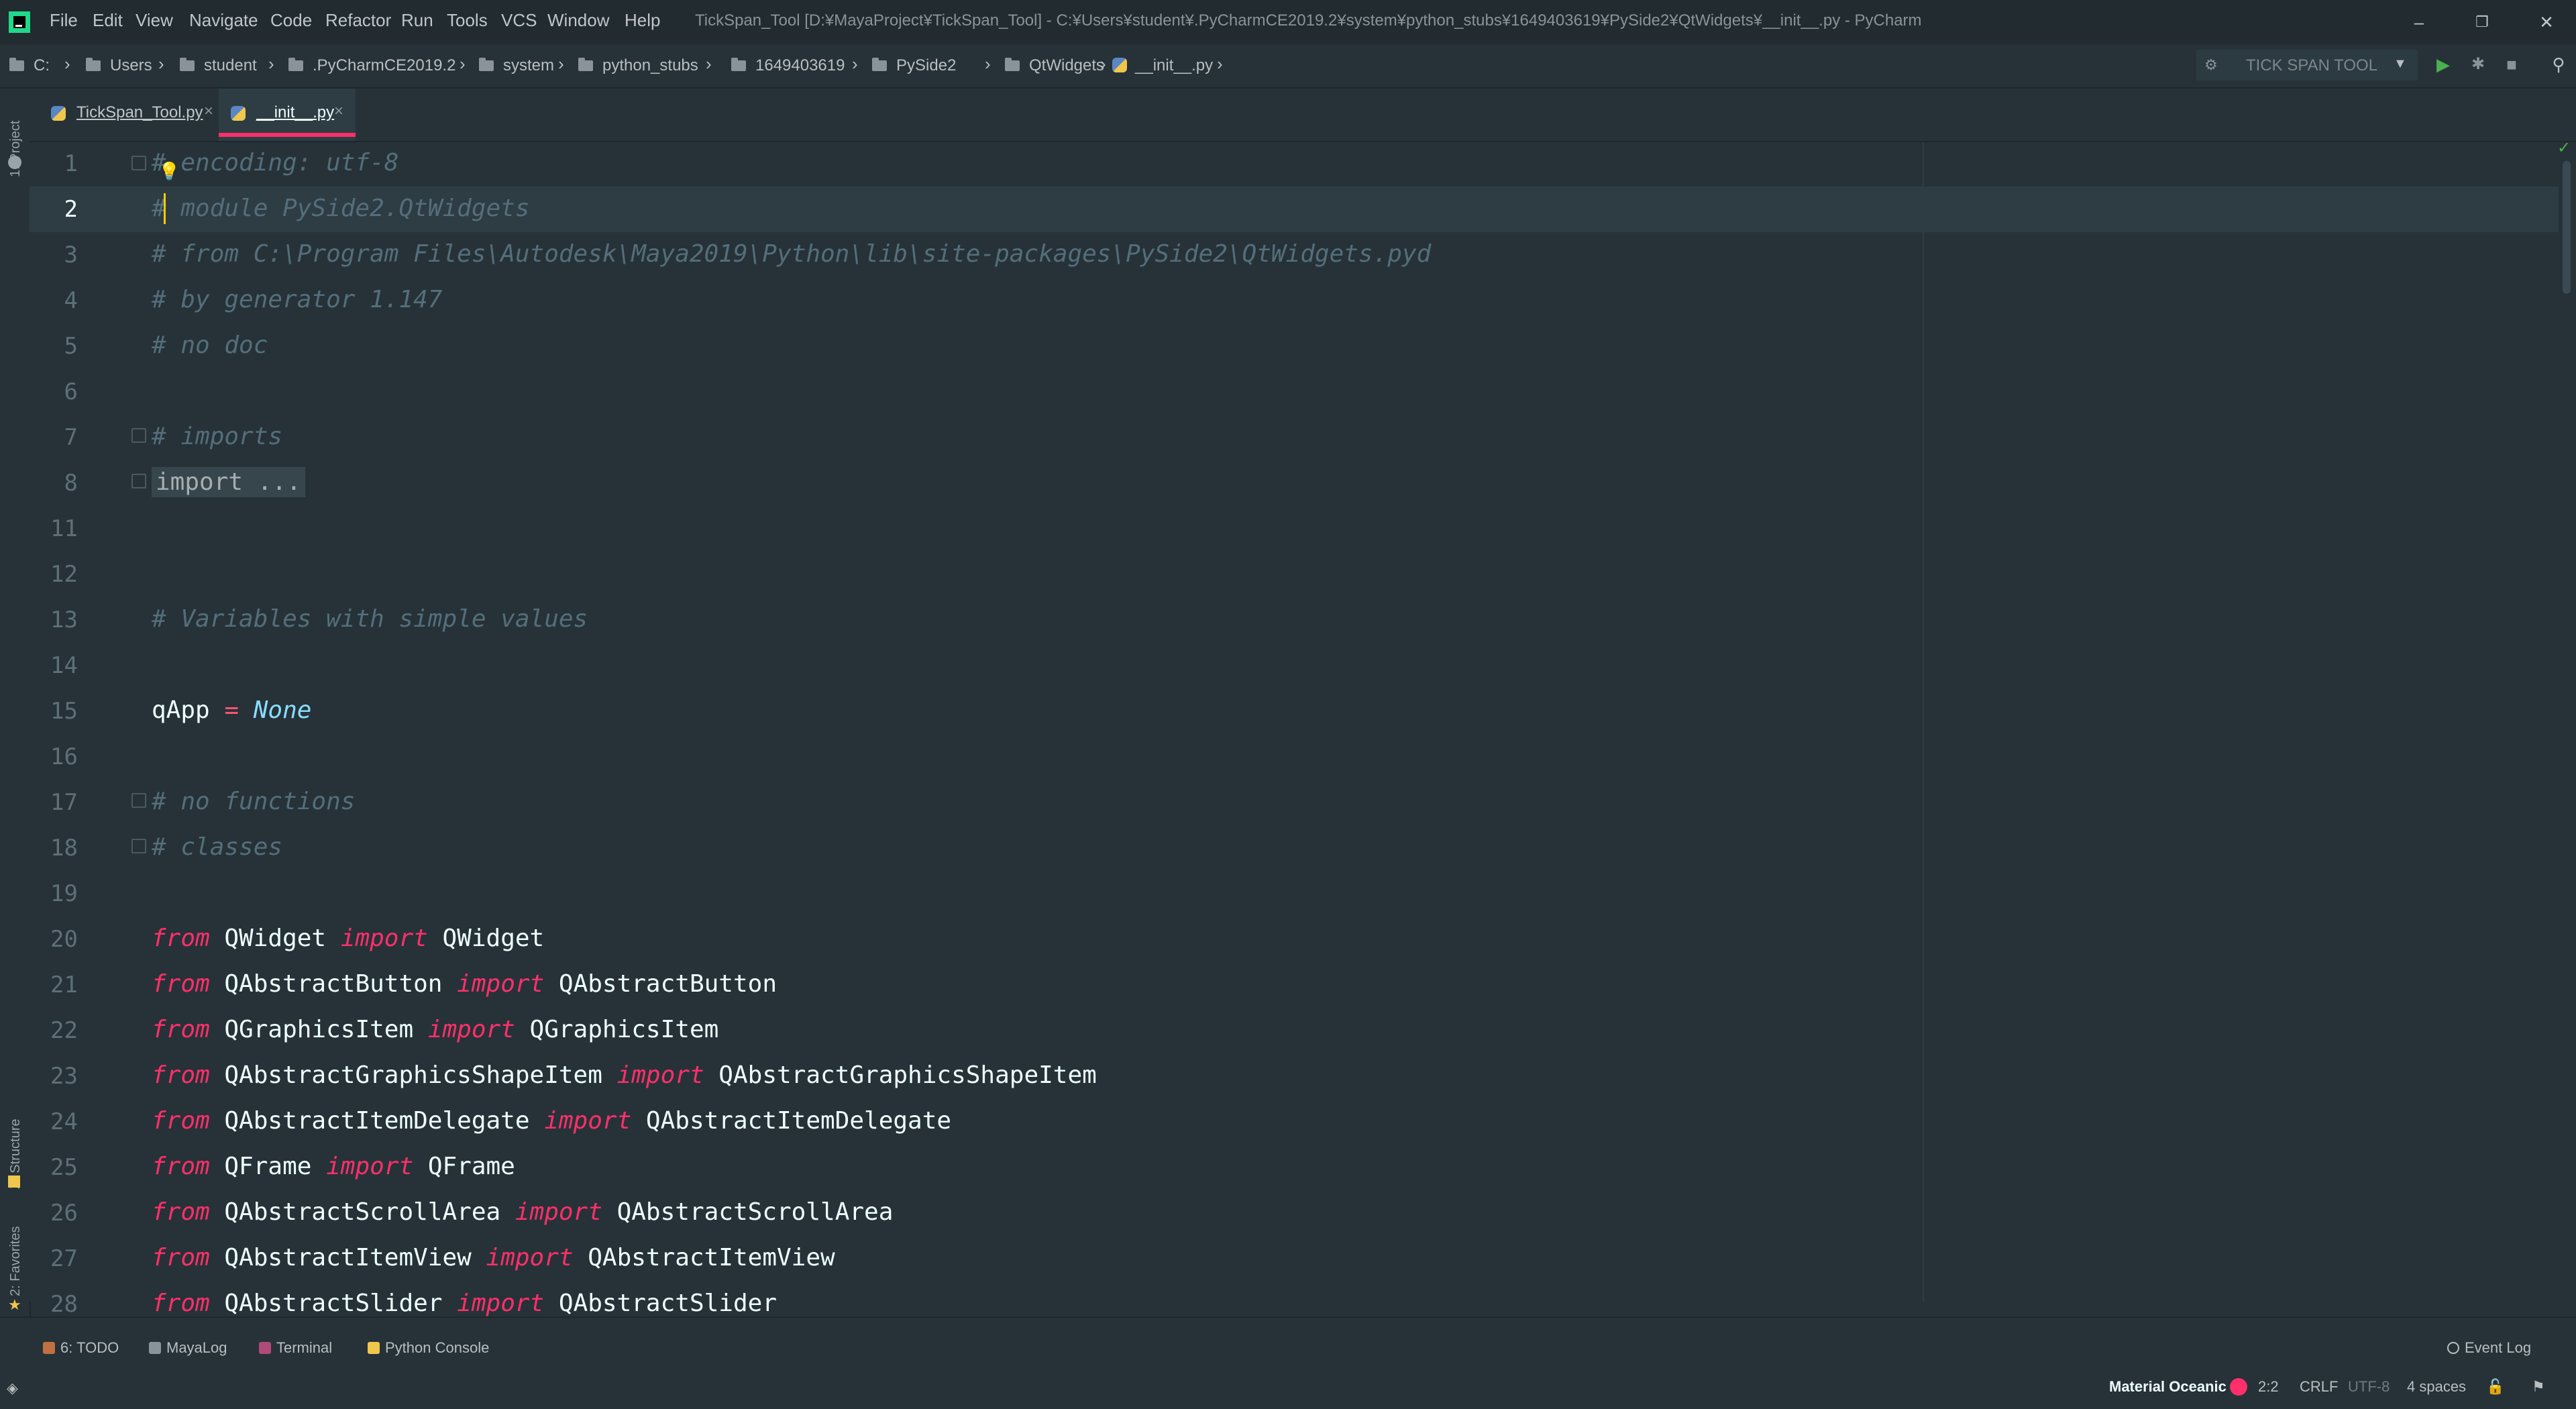 This screenshot has height=1409, width=2576. Describe the element at coordinates (2478, 64) in the screenshot. I see `debug-icon: ✱` at that location.